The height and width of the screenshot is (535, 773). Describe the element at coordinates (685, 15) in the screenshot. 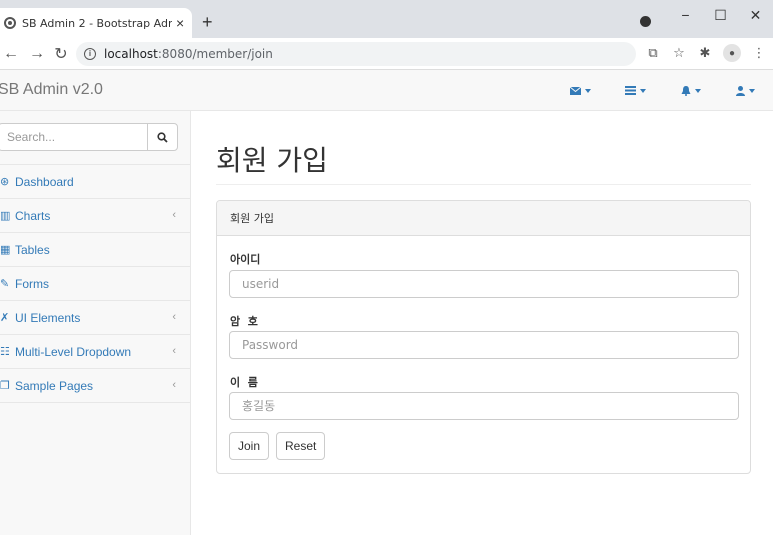

I see `minimize-button: −` at that location.